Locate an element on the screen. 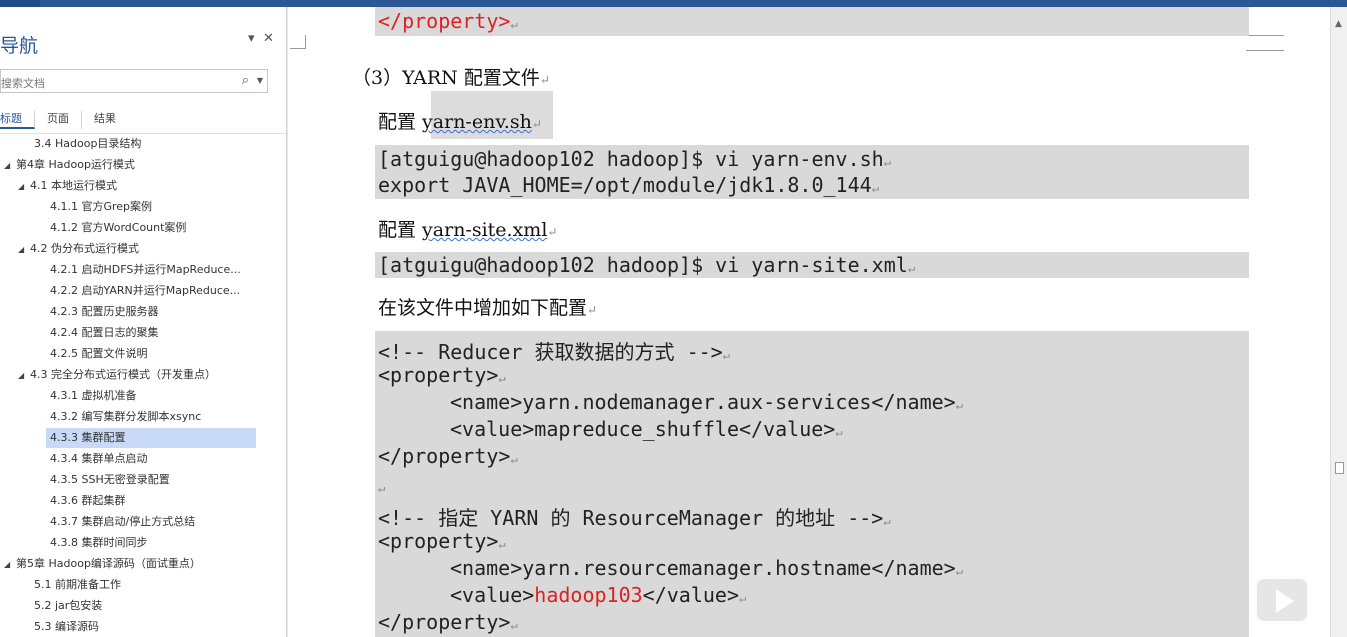 The height and width of the screenshot is (637, 1347). tab-pages: 页面 is located at coordinates (64, 120).